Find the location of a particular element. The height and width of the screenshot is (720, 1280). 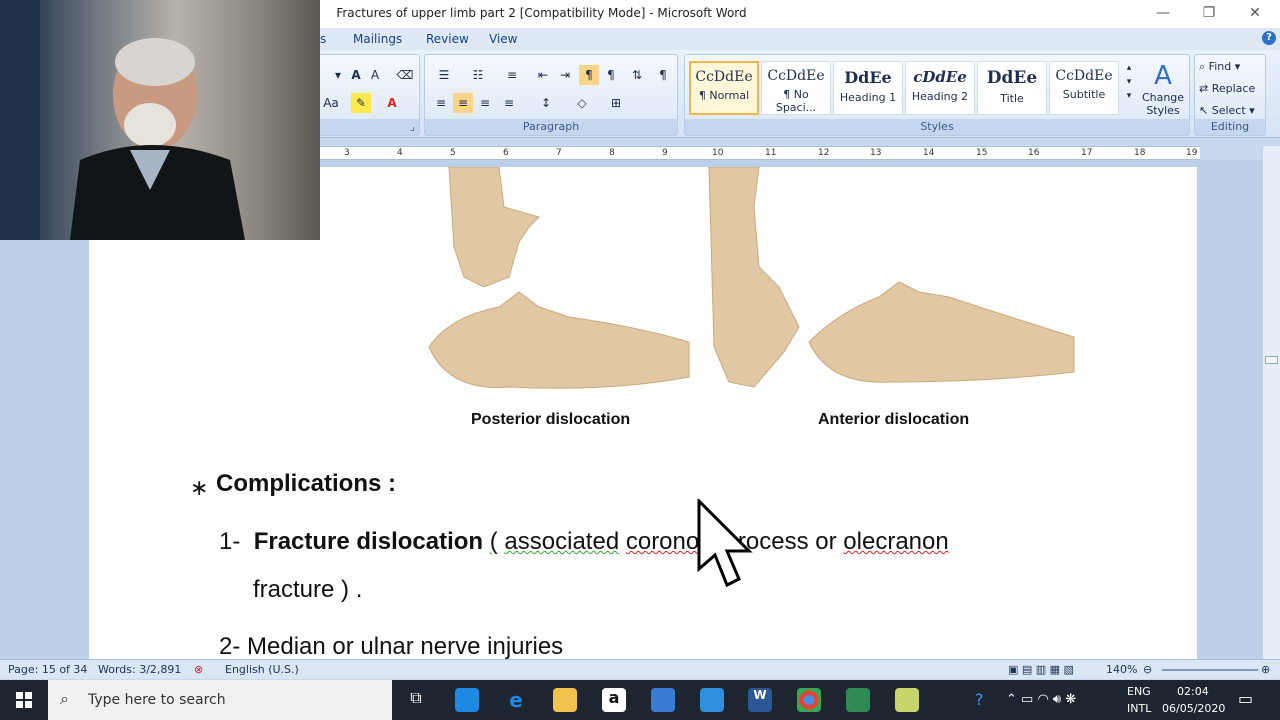

close-button: ✕ is located at coordinates (1255, 14).